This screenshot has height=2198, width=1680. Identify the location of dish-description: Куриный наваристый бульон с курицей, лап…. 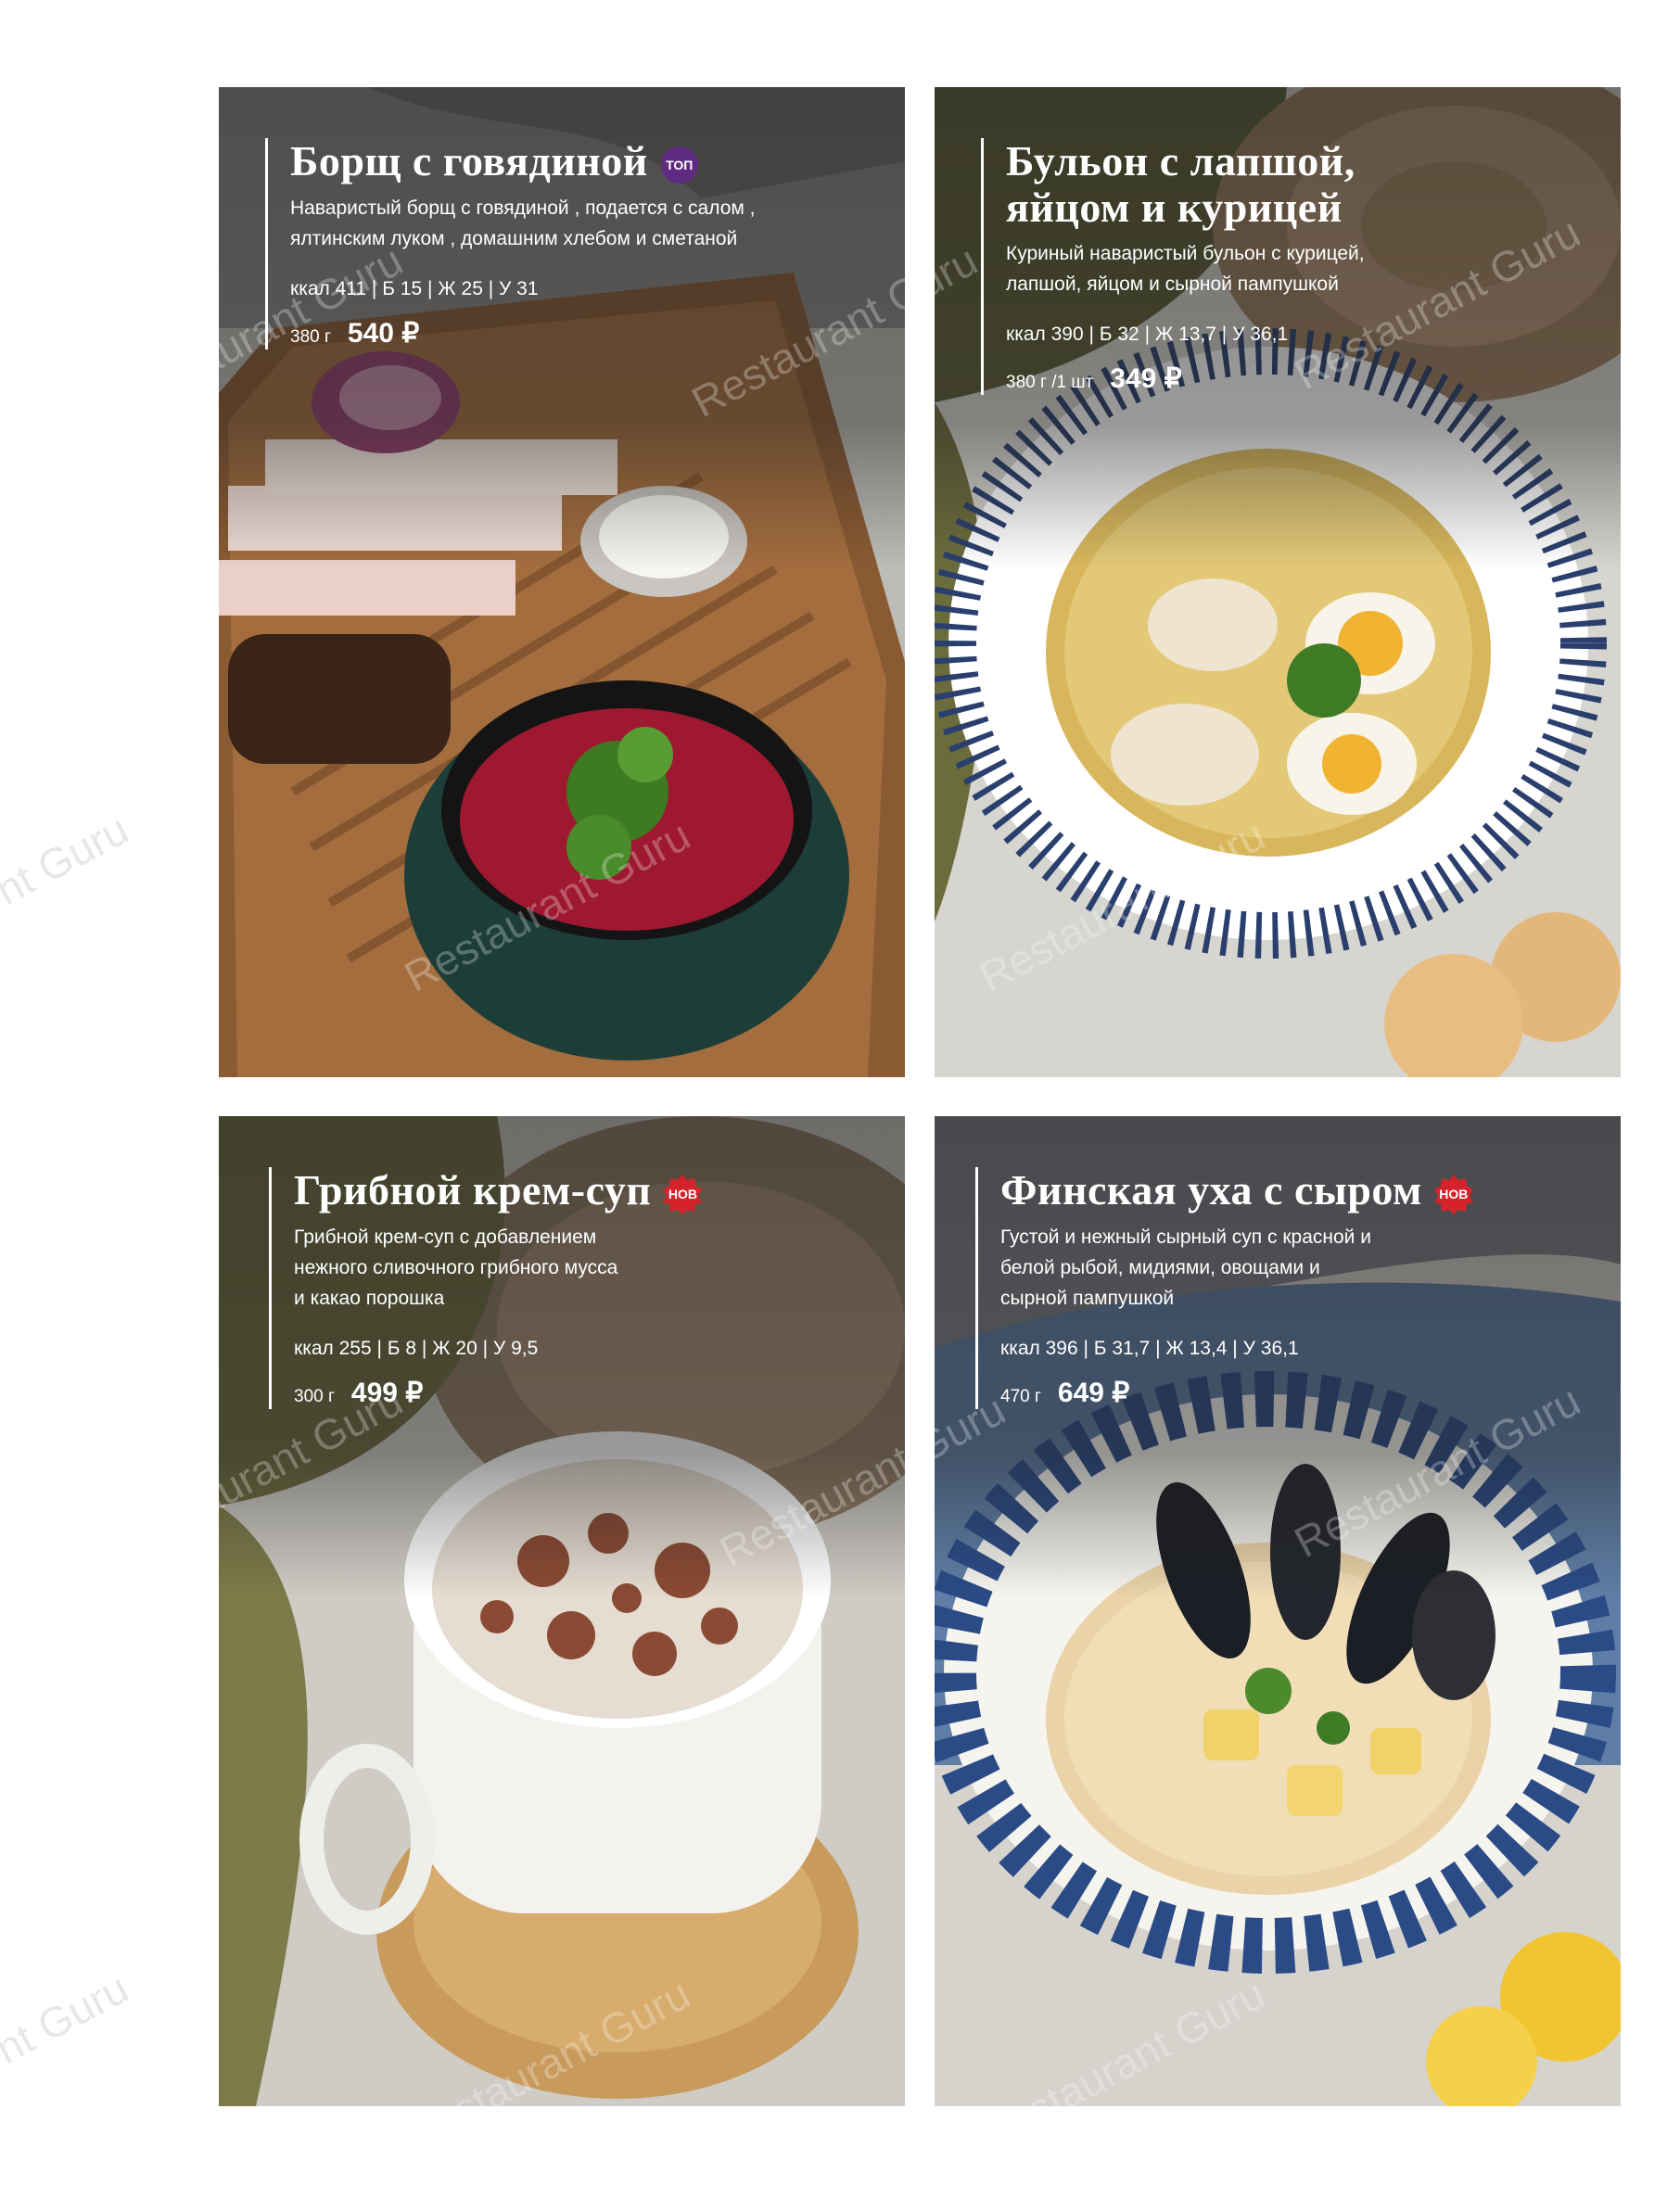
(1185, 269).